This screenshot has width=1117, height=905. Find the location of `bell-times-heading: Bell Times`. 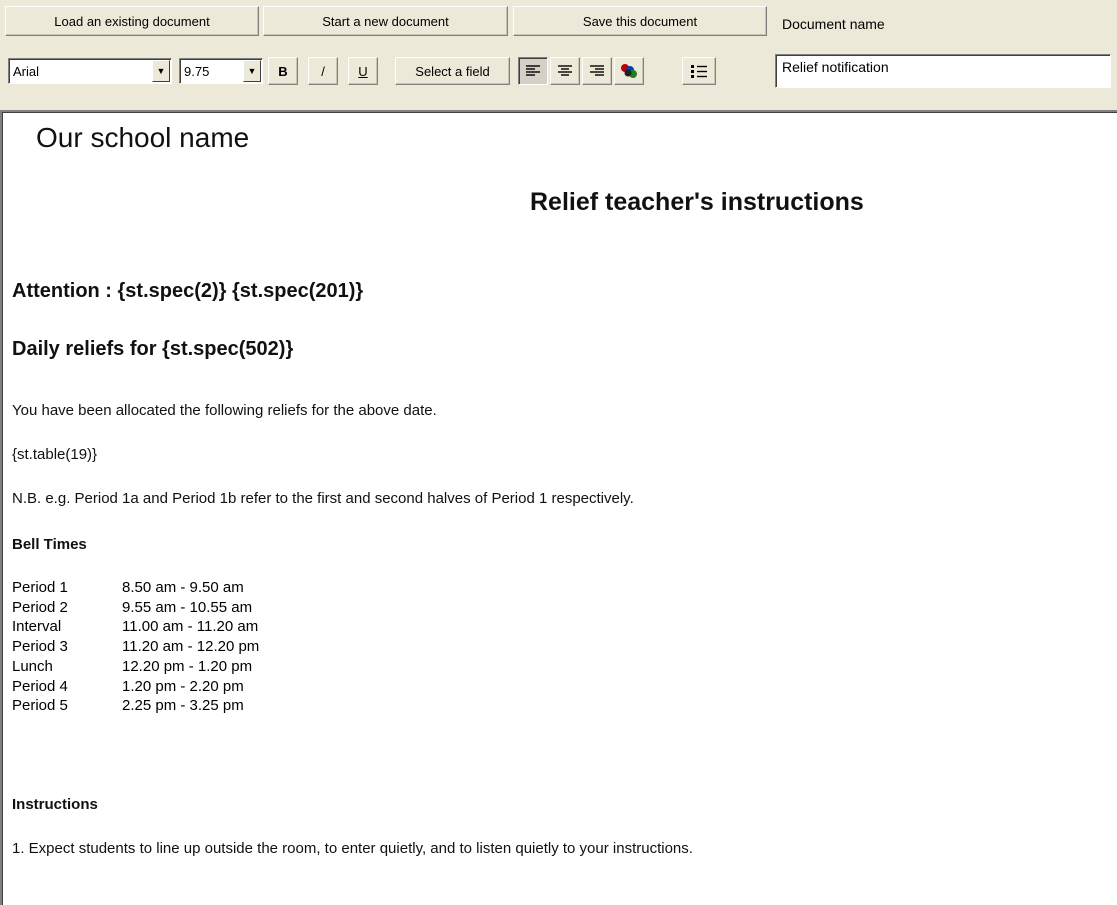

bell-times-heading: Bell Times is located at coordinates (49, 544).